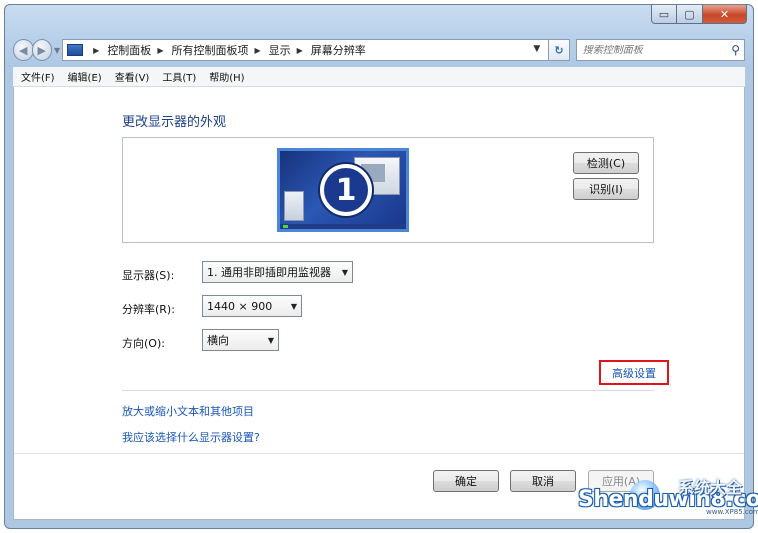  I want to click on menu-file: 文件(F), so click(38, 76).